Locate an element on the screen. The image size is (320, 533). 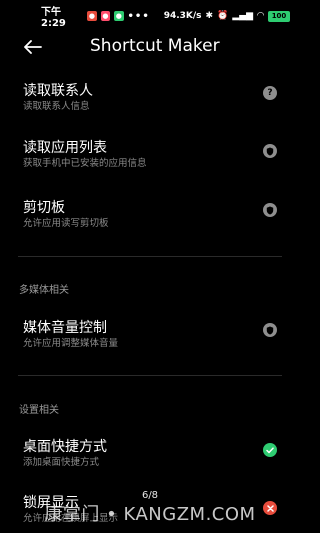
permission-title: 剪切板 is located at coordinates (44, 208).